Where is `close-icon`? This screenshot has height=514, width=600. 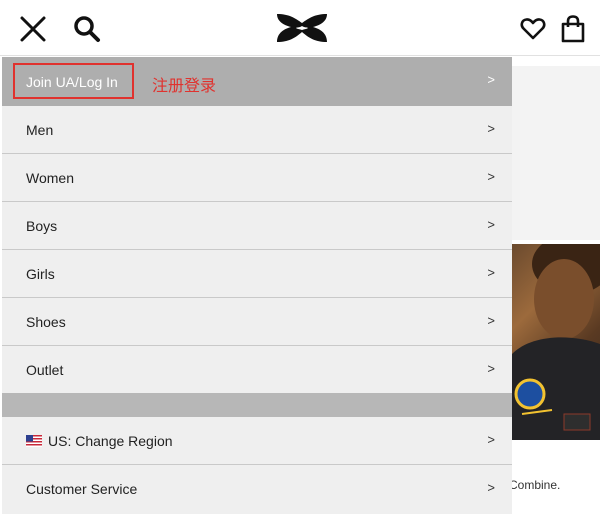 close-icon is located at coordinates (33, 29).